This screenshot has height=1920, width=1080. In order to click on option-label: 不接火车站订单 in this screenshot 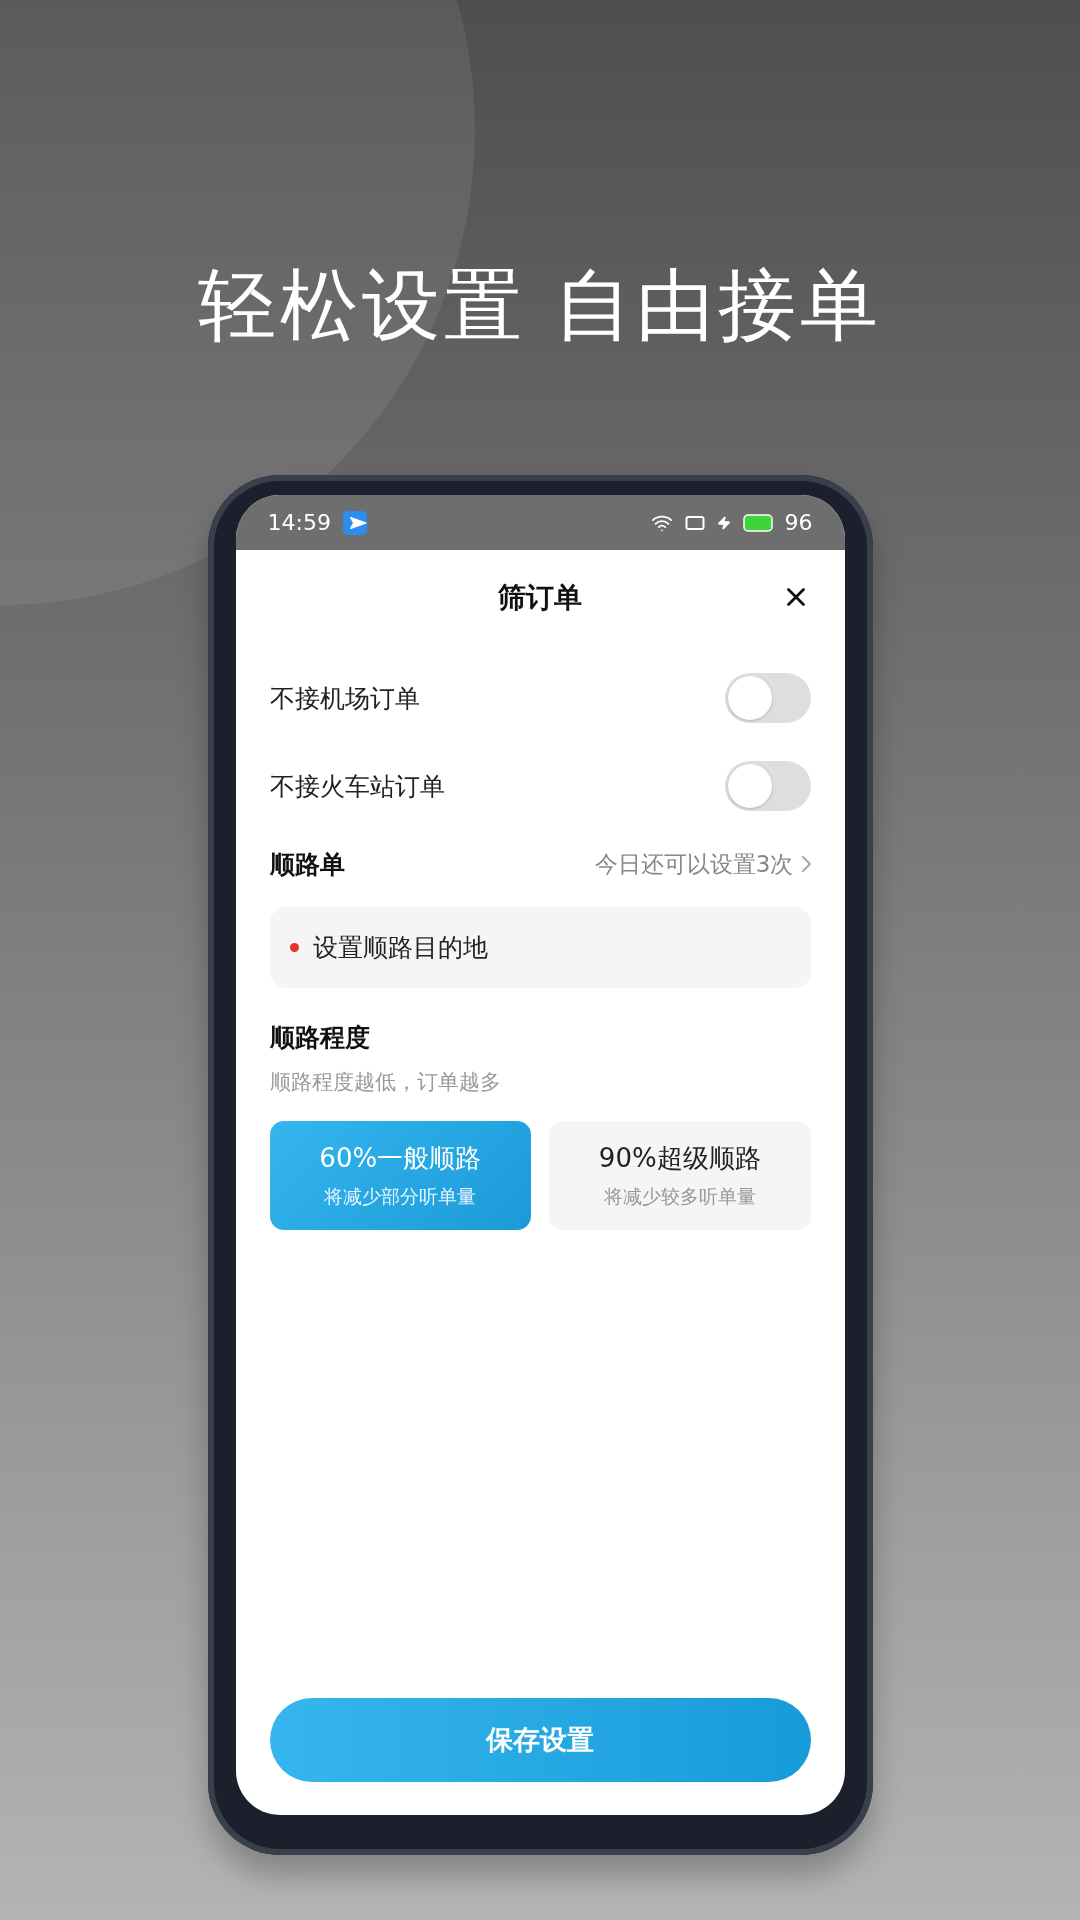, I will do `click(357, 786)`.